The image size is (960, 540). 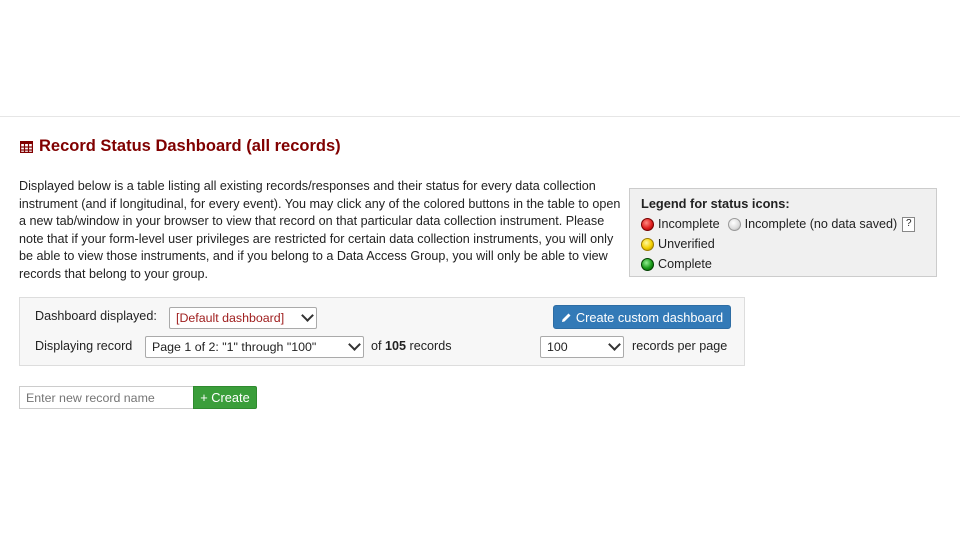 I want to click on dashboard-select: [Default dashboard], so click(x=243, y=318).